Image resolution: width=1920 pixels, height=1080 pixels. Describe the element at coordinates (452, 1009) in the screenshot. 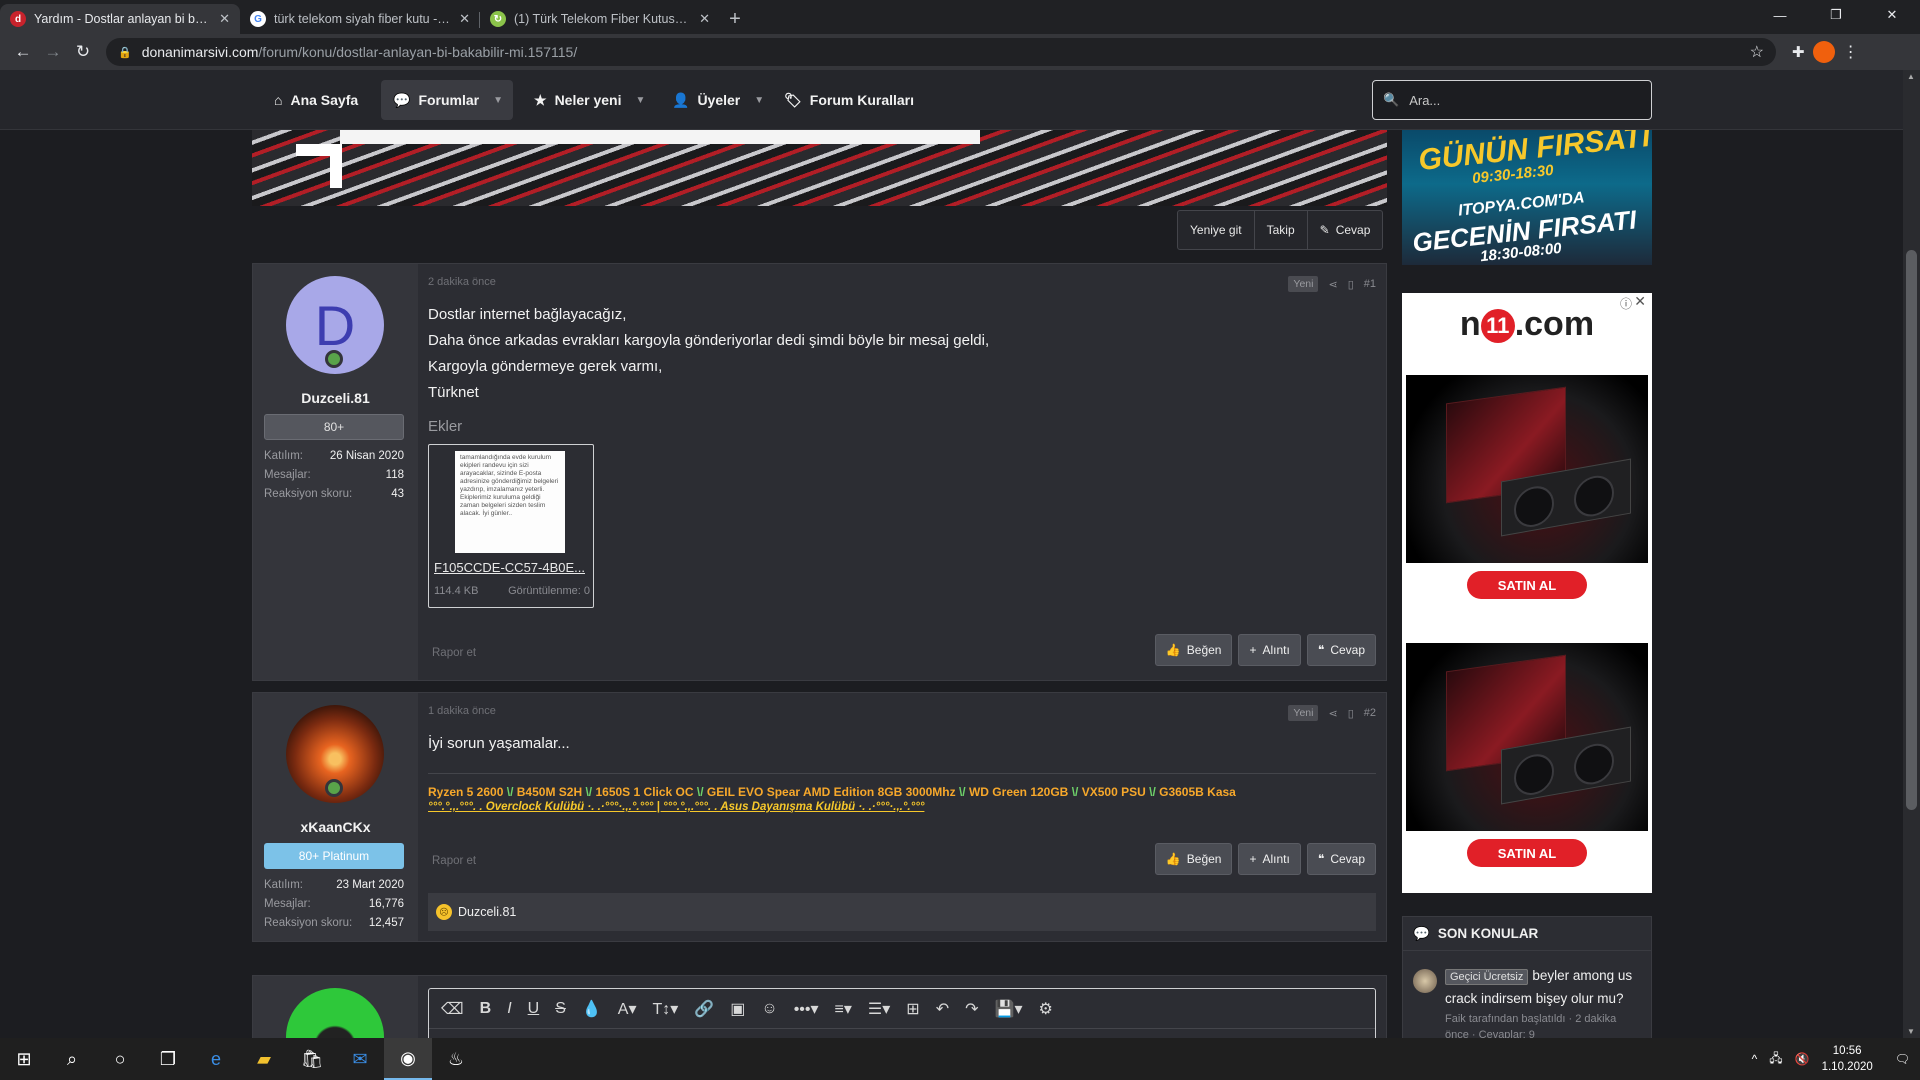

I see `eraser-icon: ⌫` at that location.